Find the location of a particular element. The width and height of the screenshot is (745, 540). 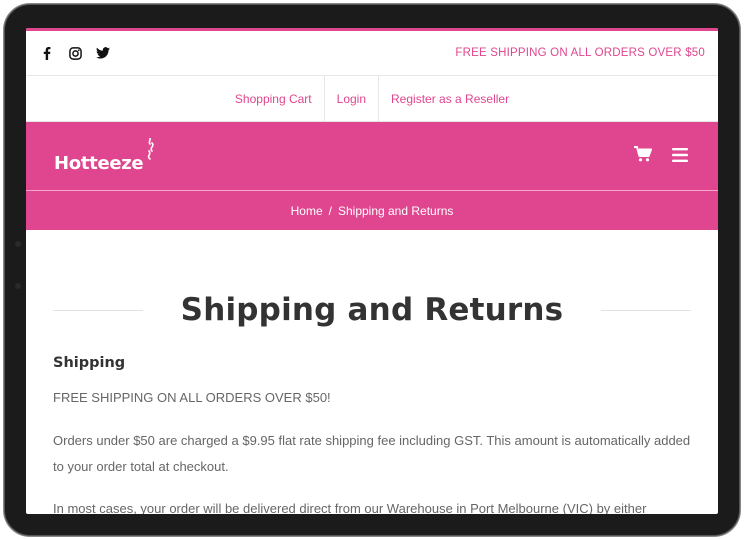

twitter-icon is located at coordinates (103, 53).